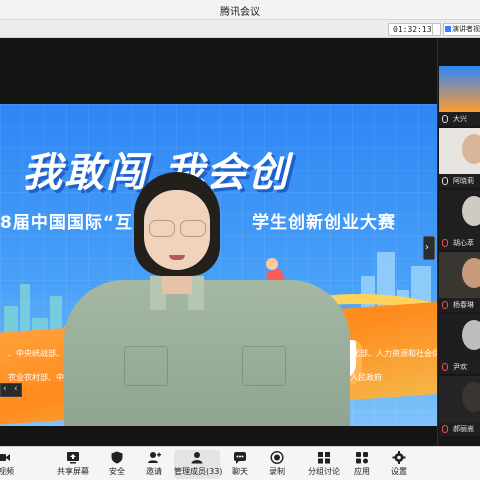 The height and width of the screenshot is (480, 480). What do you see at coordinates (277, 457) in the screenshot?
I see `record-icon` at bounding box center [277, 457].